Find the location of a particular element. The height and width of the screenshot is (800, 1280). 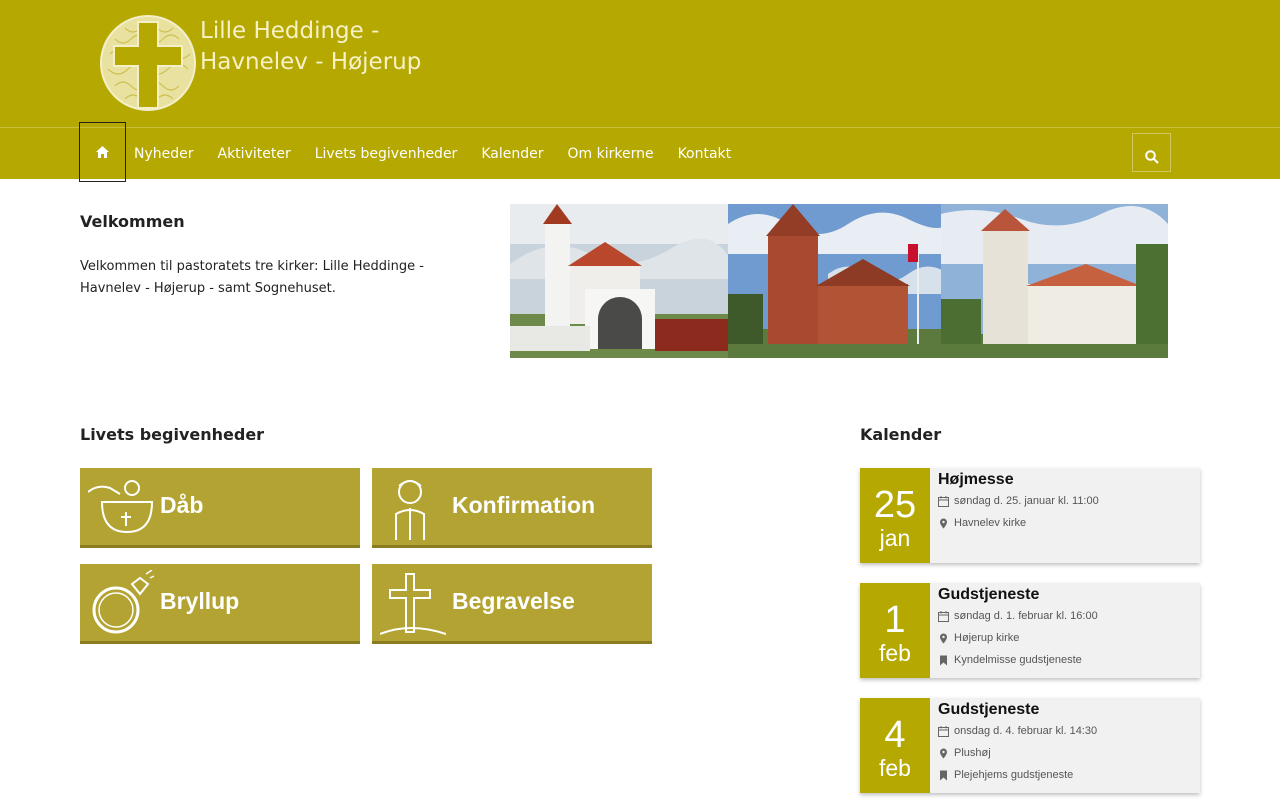

church-photo-hojerup is located at coordinates (1054, 281).